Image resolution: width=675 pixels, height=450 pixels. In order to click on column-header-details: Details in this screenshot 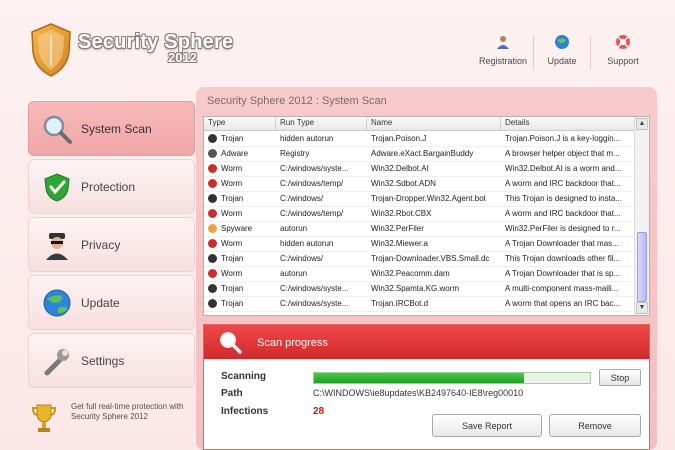, I will do `click(517, 122)`.